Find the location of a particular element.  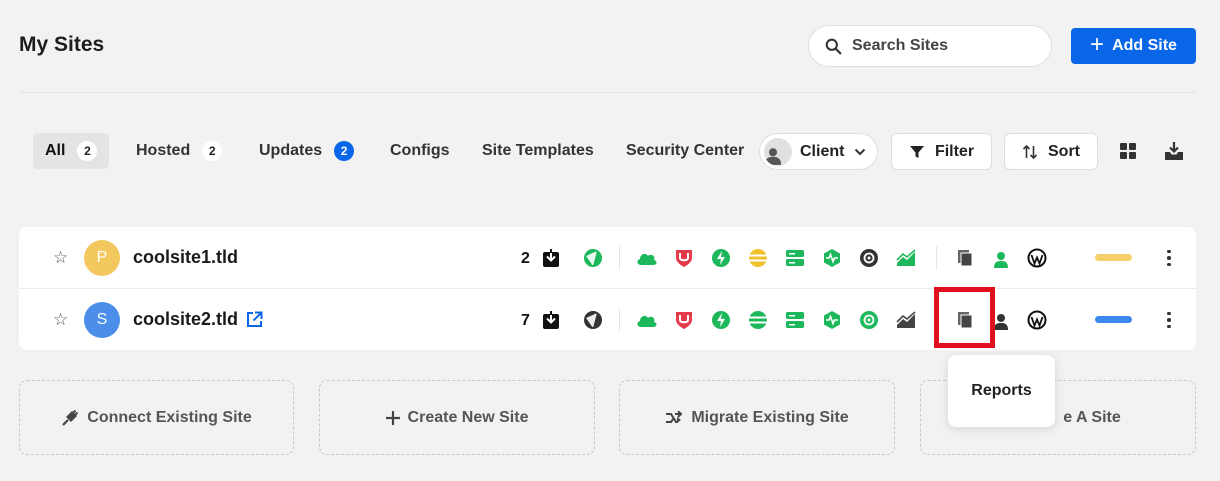

search-box is located at coordinates (930, 46).